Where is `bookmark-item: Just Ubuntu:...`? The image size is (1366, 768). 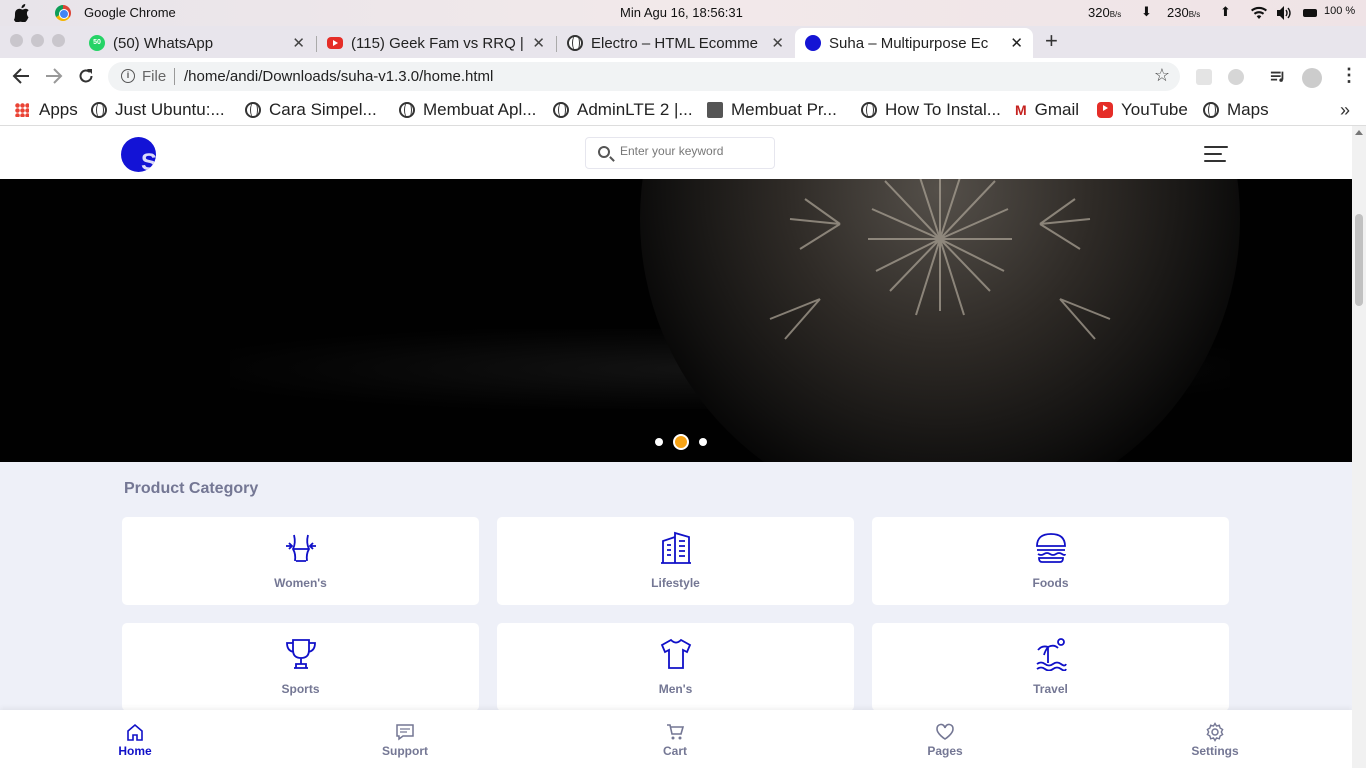
bookmark-item: Just Ubuntu:... is located at coordinates (158, 110).